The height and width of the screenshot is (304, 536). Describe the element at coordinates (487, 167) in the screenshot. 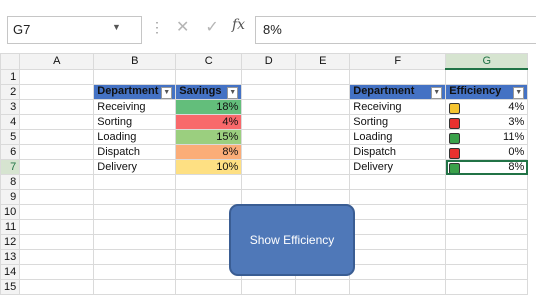

I see `active-cell: 8%` at that location.